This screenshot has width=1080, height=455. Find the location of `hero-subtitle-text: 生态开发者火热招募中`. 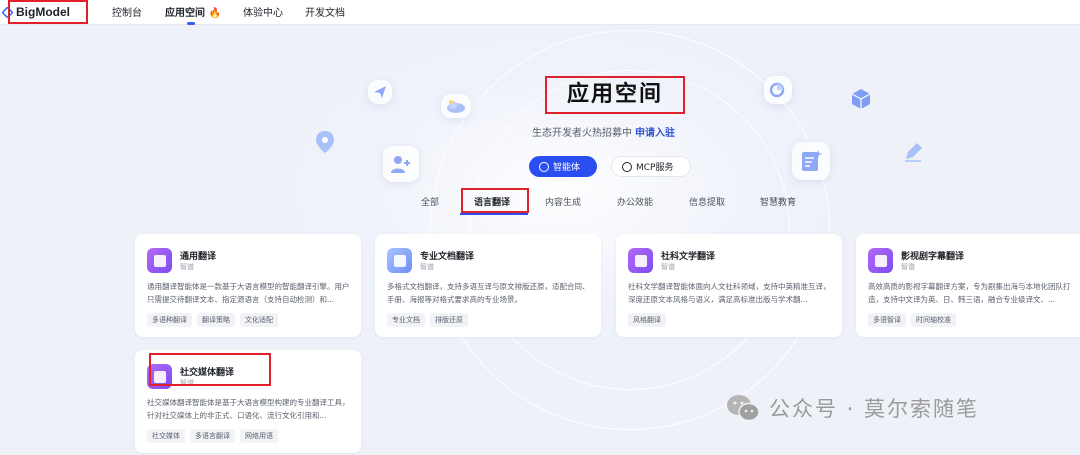

hero-subtitle-text: 生态开发者火热招募中 is located at coordinates (582, 133).